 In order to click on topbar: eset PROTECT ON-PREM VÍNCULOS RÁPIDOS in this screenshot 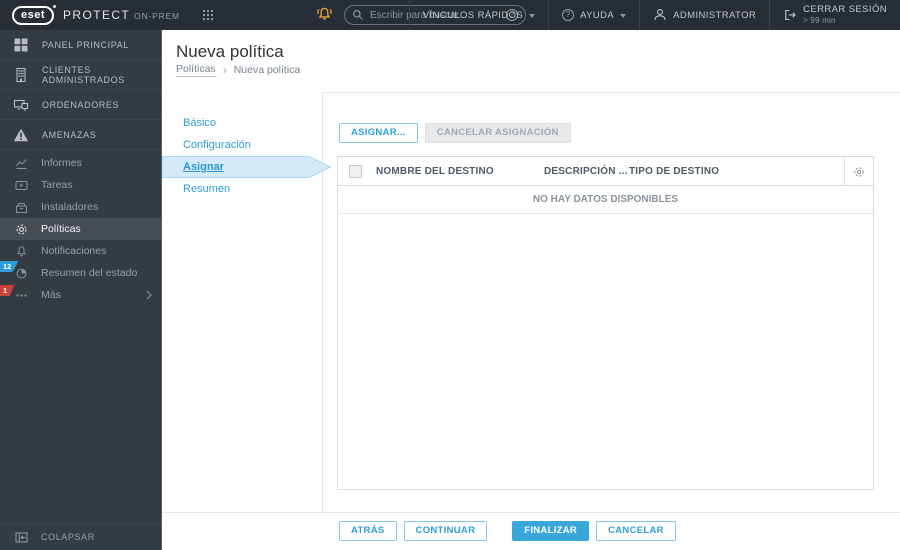, I will do `click(450, 15)`.